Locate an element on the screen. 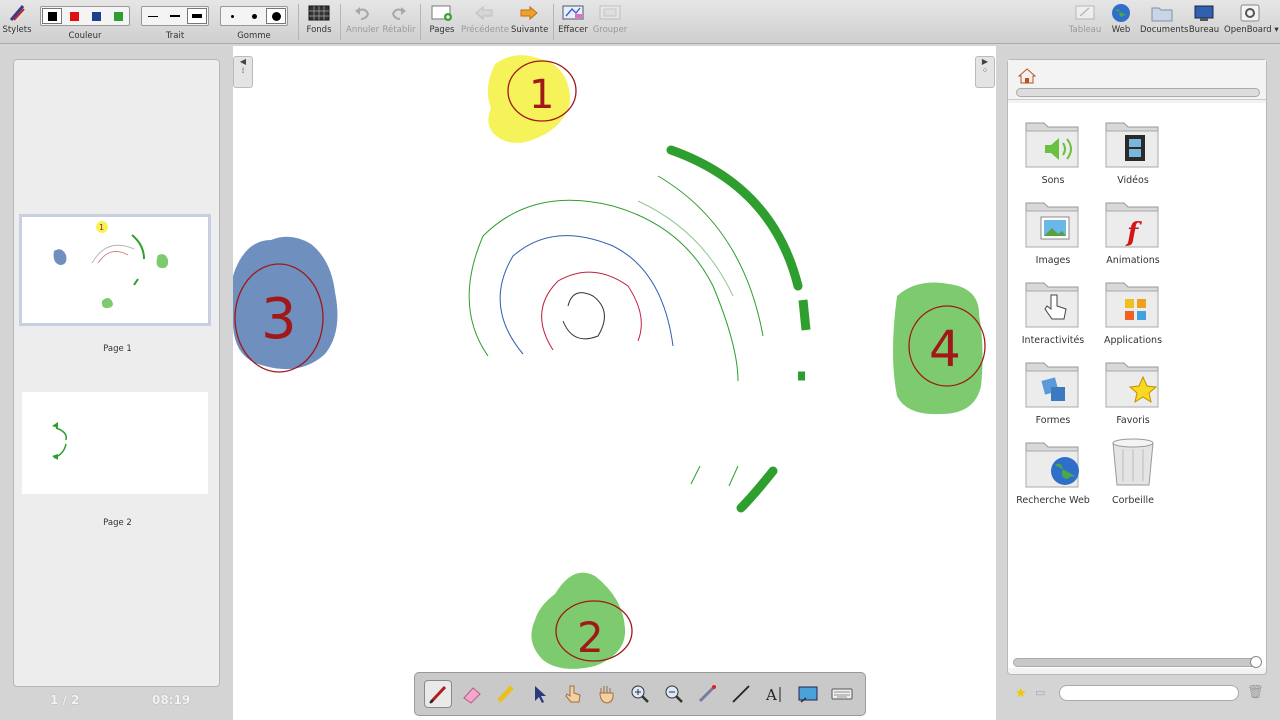 This screenshot has width=1280, height=720. grouper-button: Grouper is located at coordinates (610, 22).